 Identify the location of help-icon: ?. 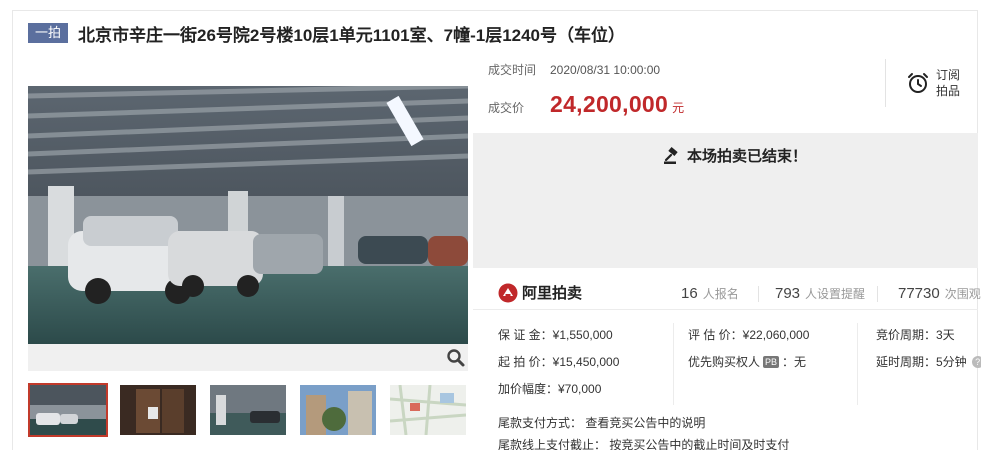
(976, 361).